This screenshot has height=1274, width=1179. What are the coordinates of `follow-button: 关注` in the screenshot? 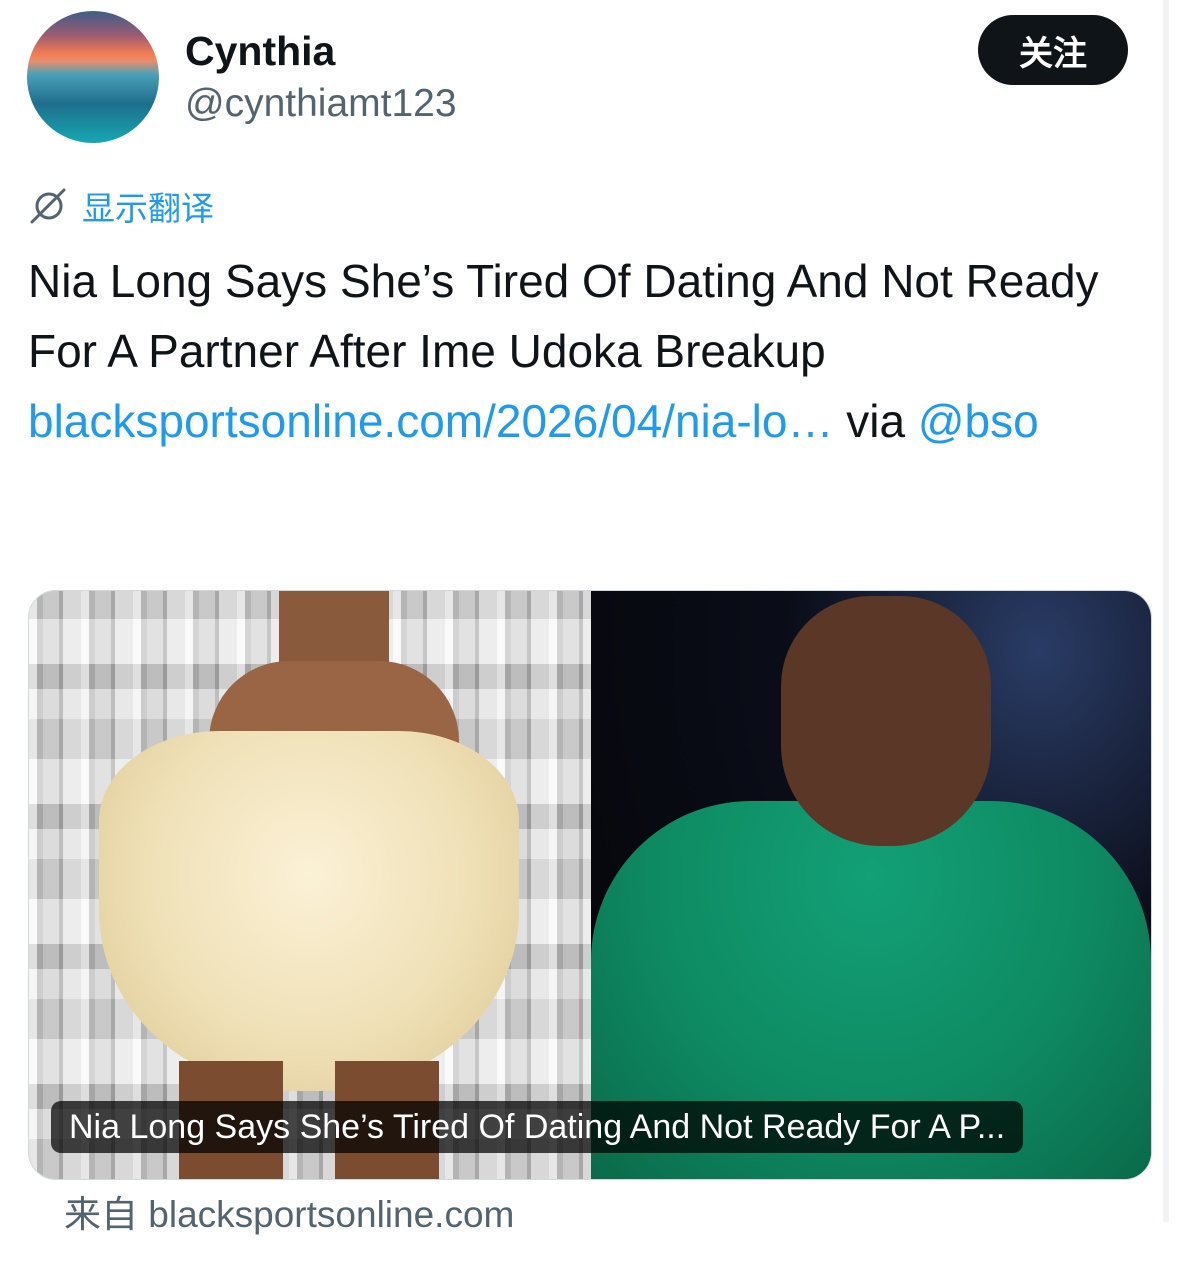 It's located at (1053, 50).